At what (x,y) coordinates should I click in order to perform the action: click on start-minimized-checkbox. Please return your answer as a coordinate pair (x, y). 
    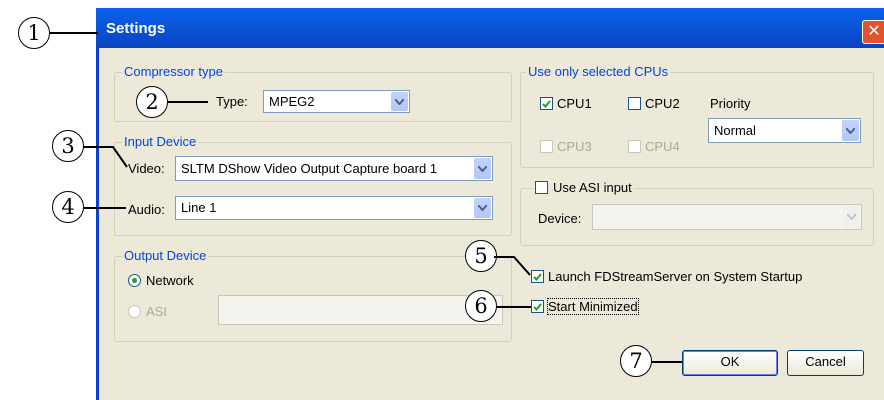
    Looking at the image, I should click on (537, 306).